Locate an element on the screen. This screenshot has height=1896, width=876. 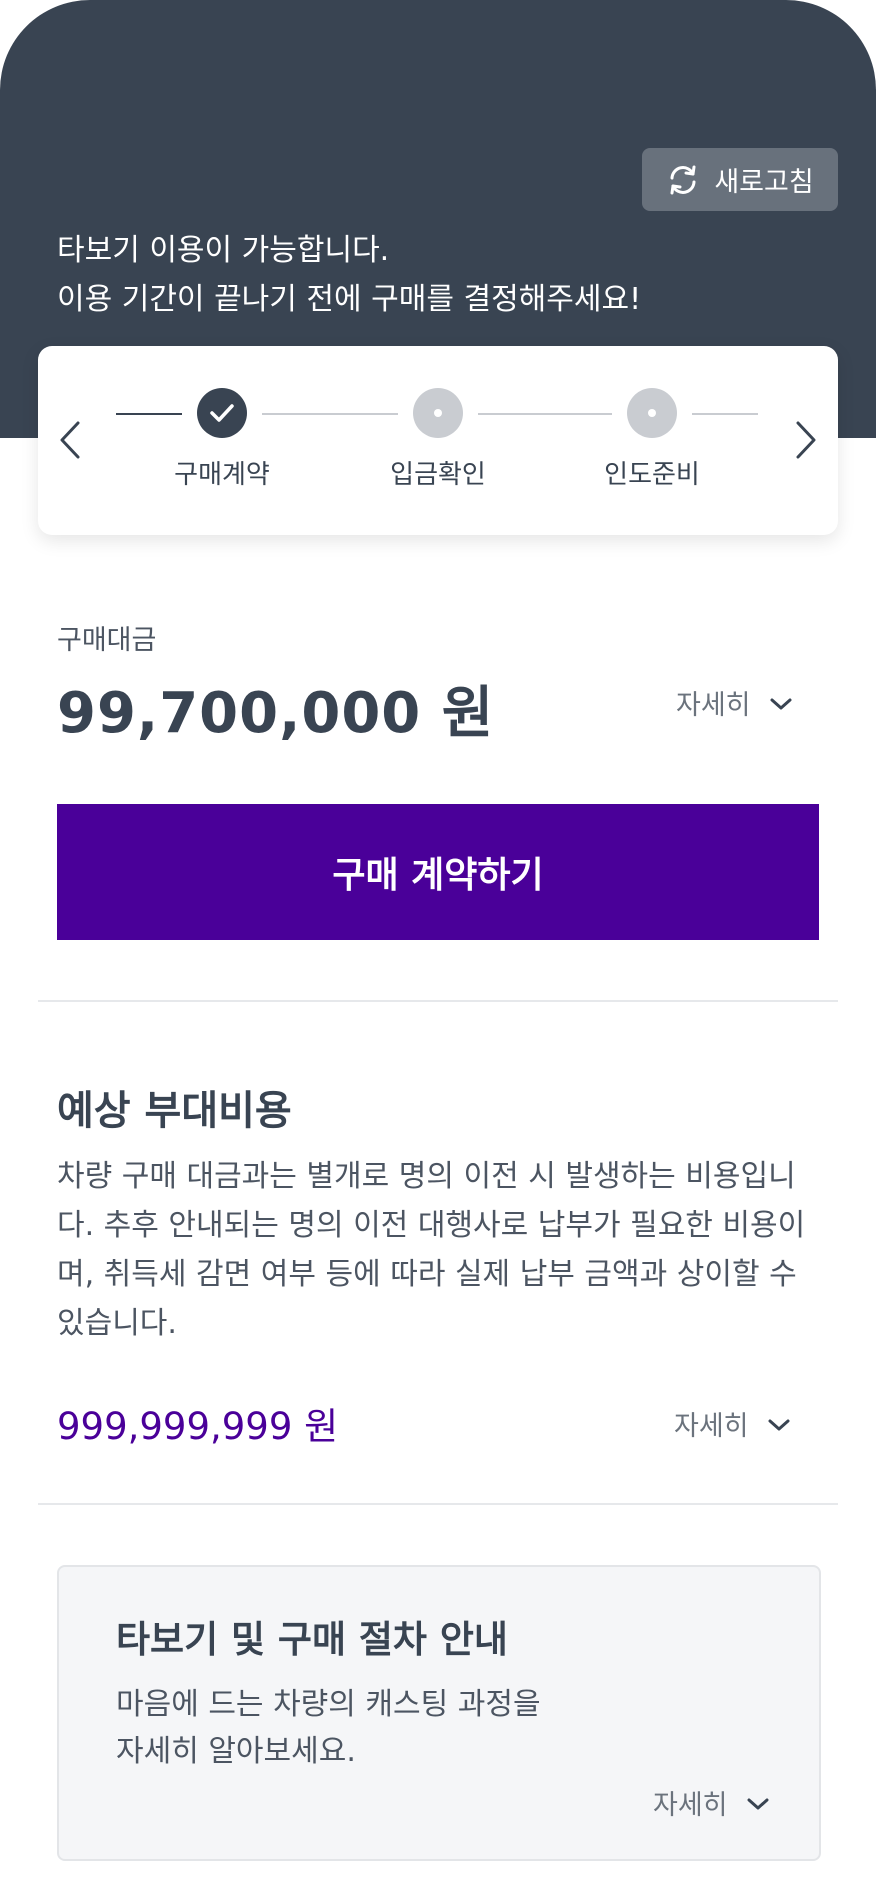
refresh-button: 새로고침 is located at coordinates (740, 179).